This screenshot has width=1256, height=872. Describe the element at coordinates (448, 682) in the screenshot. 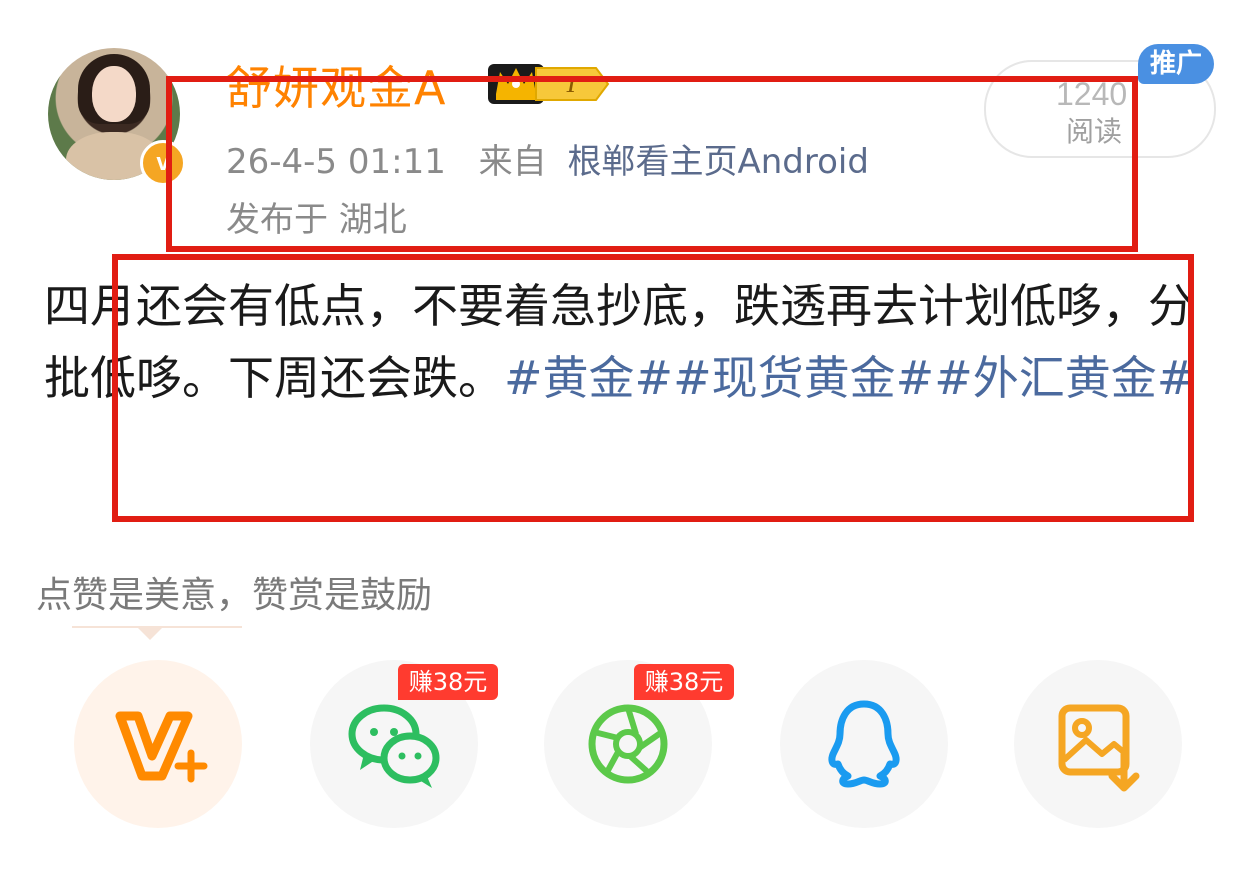

I see `earn-badge-wechat: 赚38元` at that location.